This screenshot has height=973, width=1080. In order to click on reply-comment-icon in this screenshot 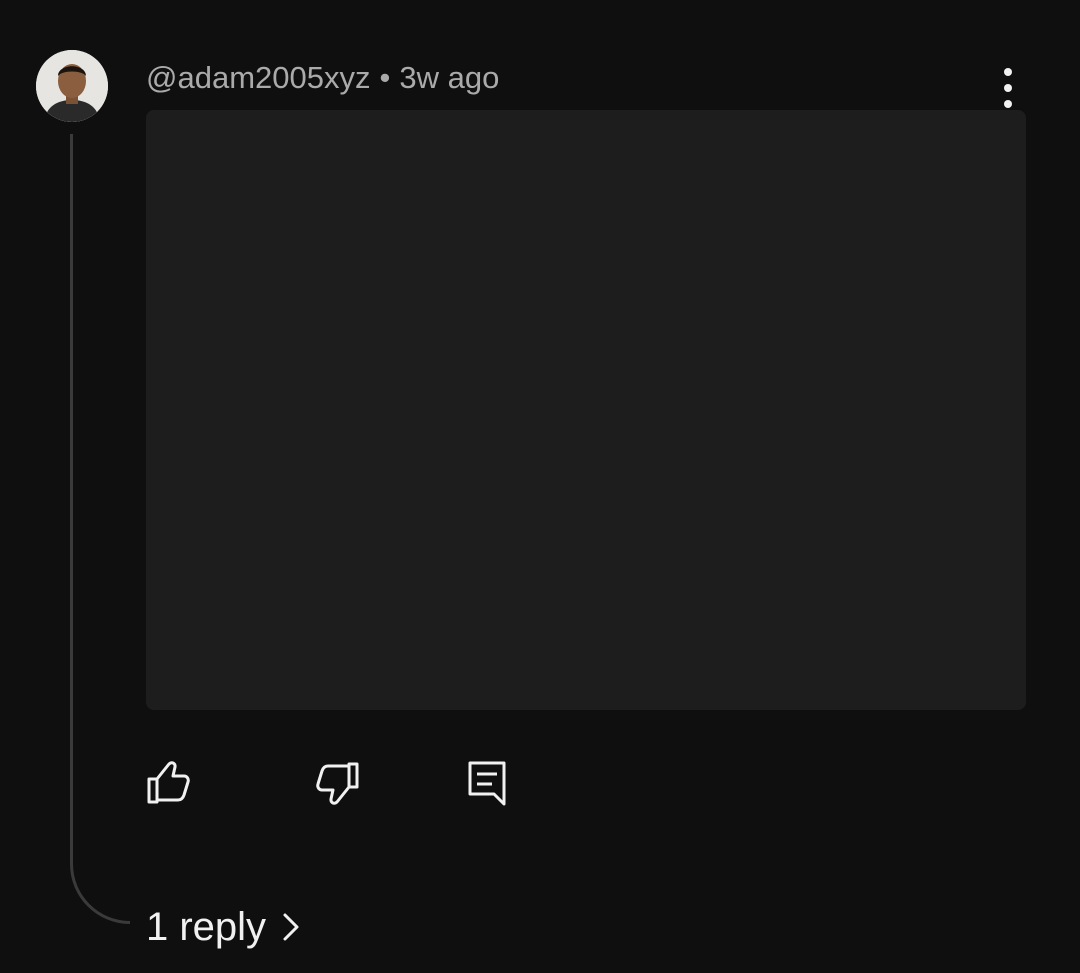, I will do `click(487, 783)`.